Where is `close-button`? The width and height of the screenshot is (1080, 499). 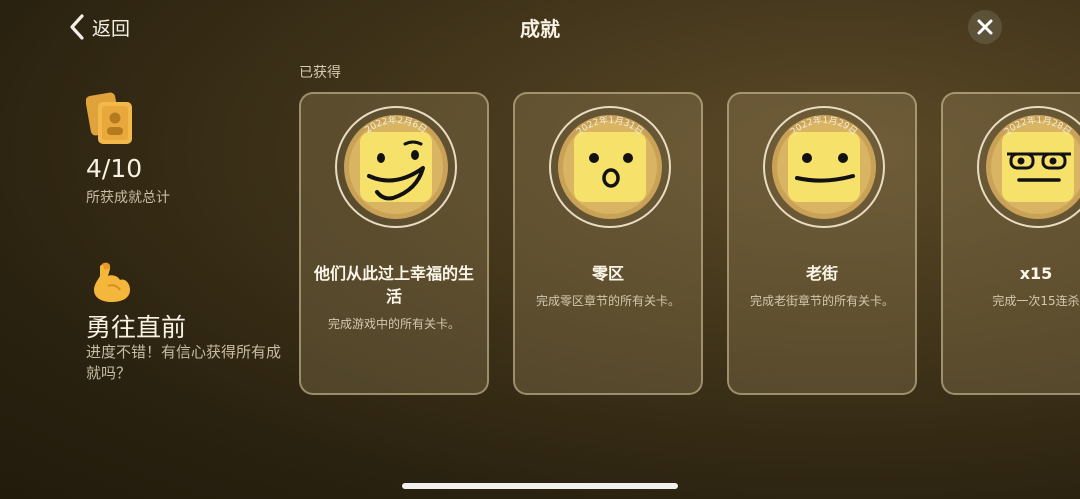 close-button is located at coordinates (985, 27).